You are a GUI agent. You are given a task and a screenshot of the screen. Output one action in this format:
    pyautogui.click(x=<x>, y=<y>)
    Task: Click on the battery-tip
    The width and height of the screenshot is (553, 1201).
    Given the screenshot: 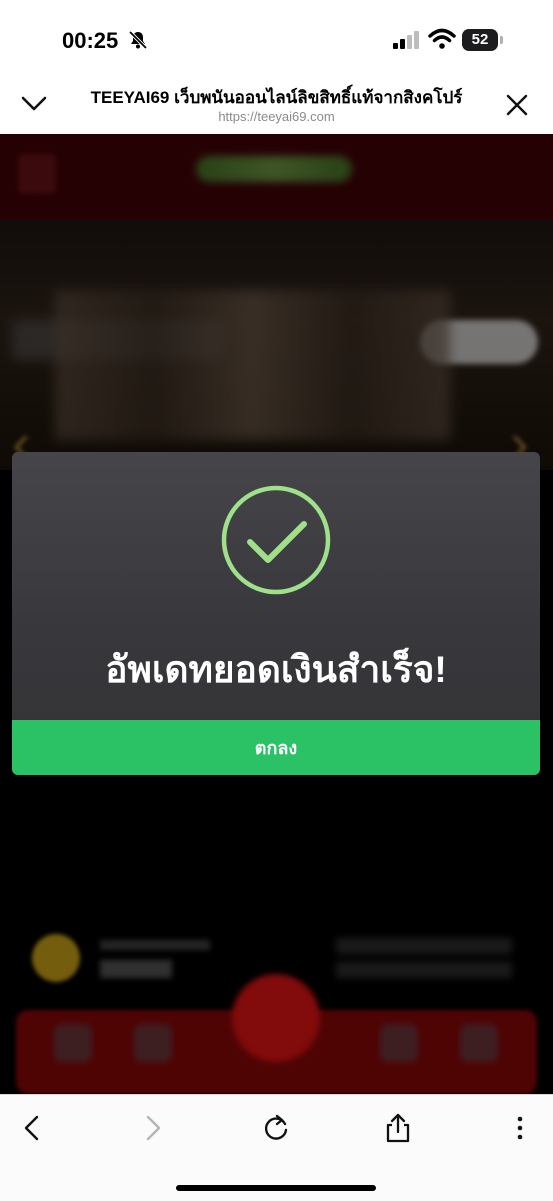 What is the action you would take?
    pyautogui.click(x=501, y=40)
    